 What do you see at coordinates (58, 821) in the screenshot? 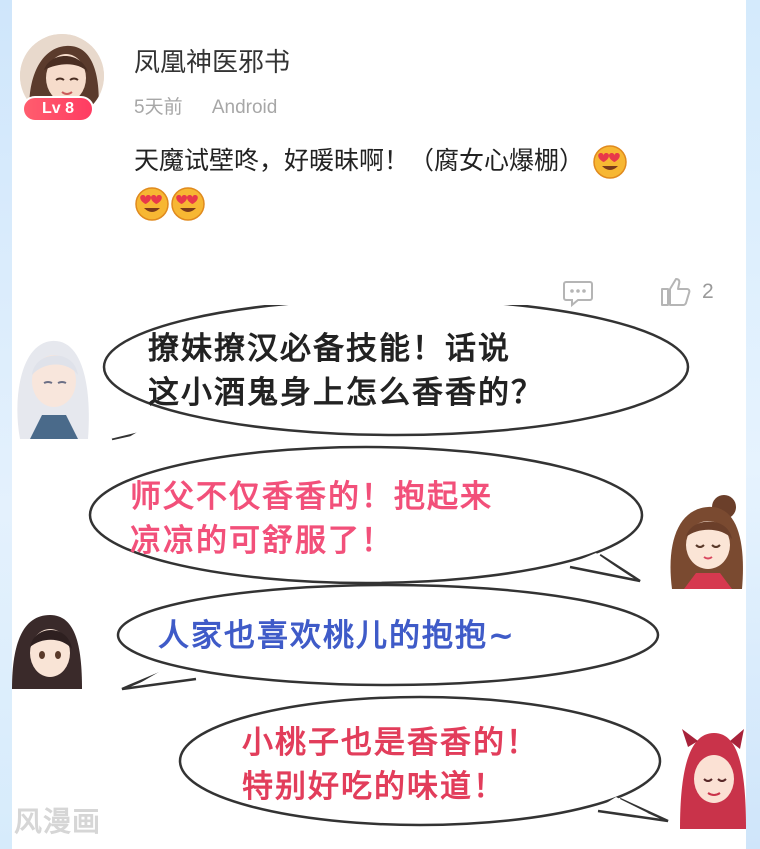
I see `watermark: 风漫画` at bounding box center [58, 821].